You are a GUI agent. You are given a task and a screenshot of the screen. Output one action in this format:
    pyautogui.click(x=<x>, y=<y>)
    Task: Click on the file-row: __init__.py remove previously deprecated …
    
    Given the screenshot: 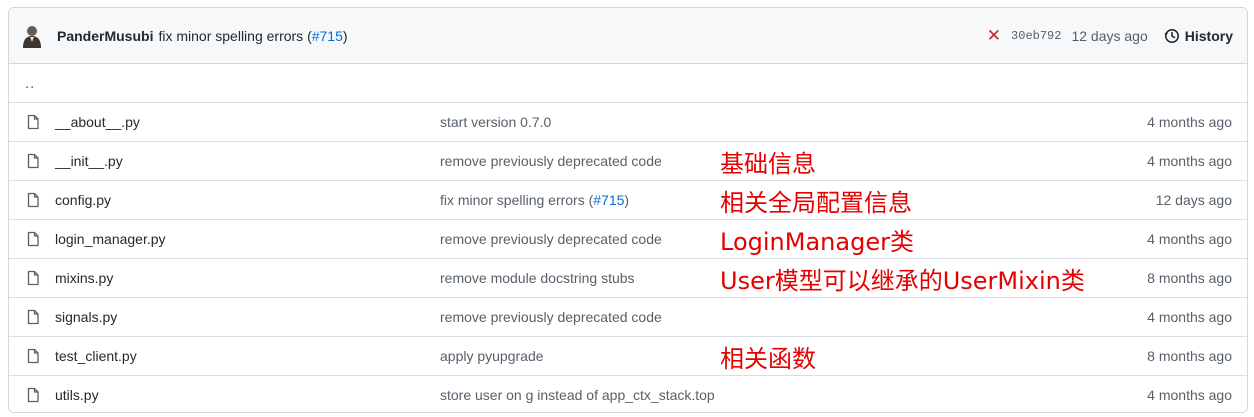 What is the action you would take?
    pyautogui.click(x=628, y=160)
    